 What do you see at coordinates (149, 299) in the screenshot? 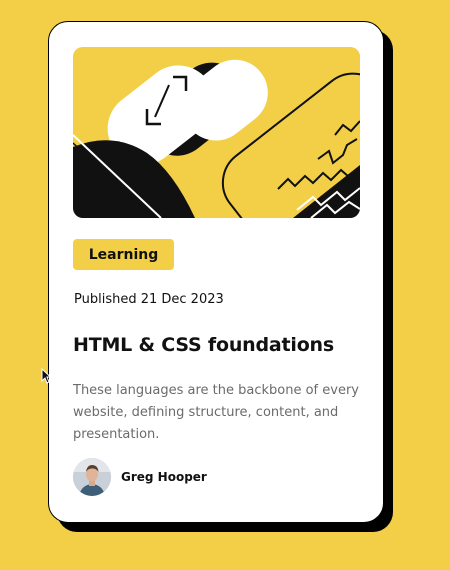
I see `published-date: Published 21 Dec 2023` at bounding box center [149, 299].